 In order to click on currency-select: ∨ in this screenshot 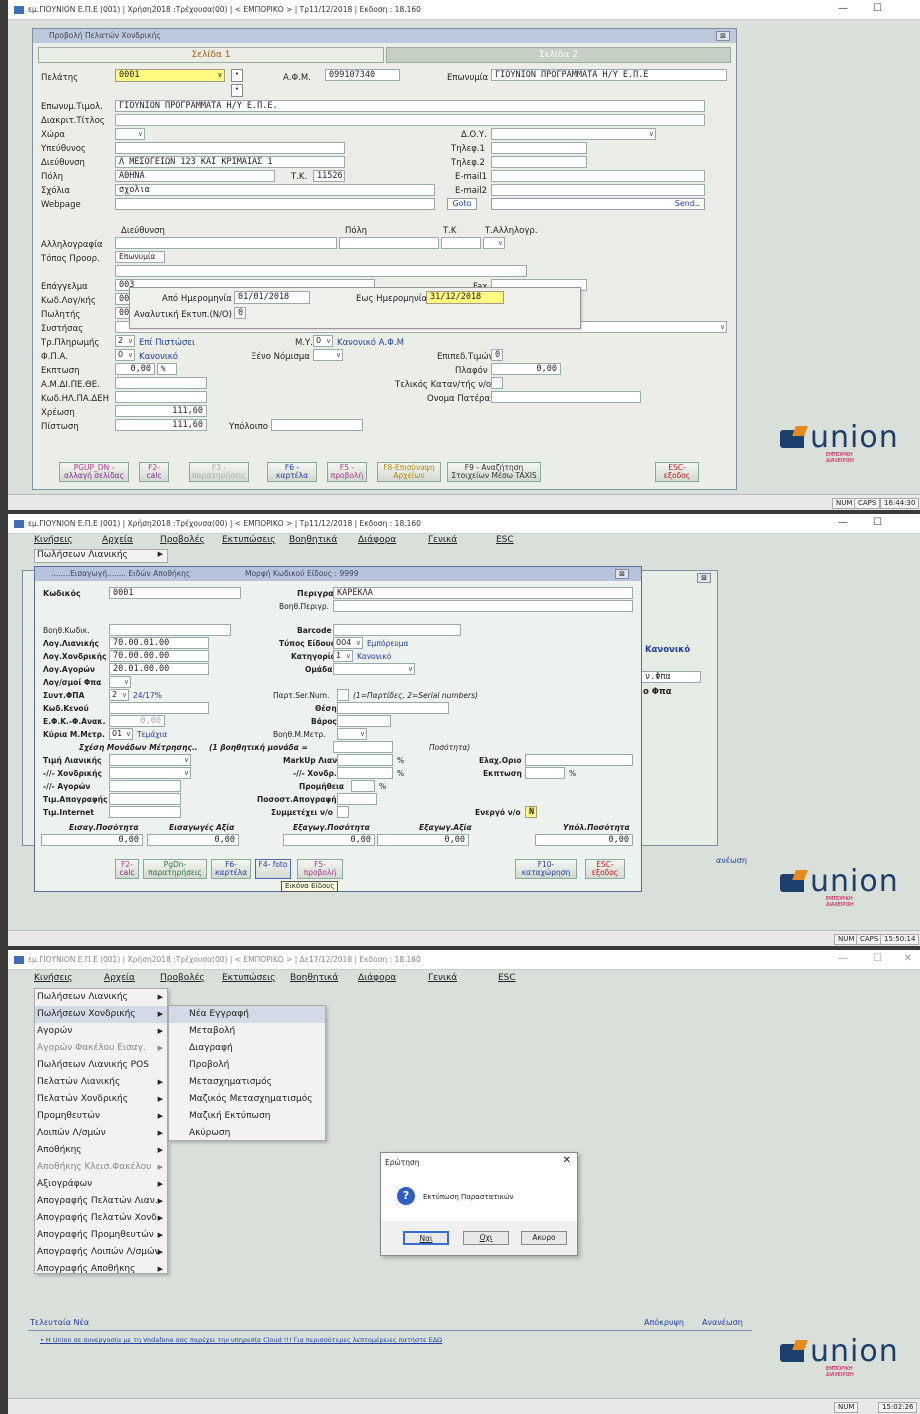, I will do `click(328, 355)`.